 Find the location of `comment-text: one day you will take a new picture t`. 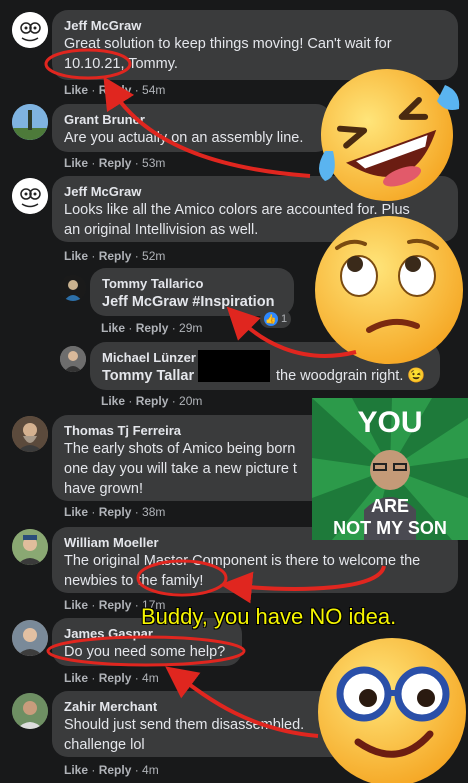

comment-text: one day you will take a new picture t is located at coordinates (180, 469).